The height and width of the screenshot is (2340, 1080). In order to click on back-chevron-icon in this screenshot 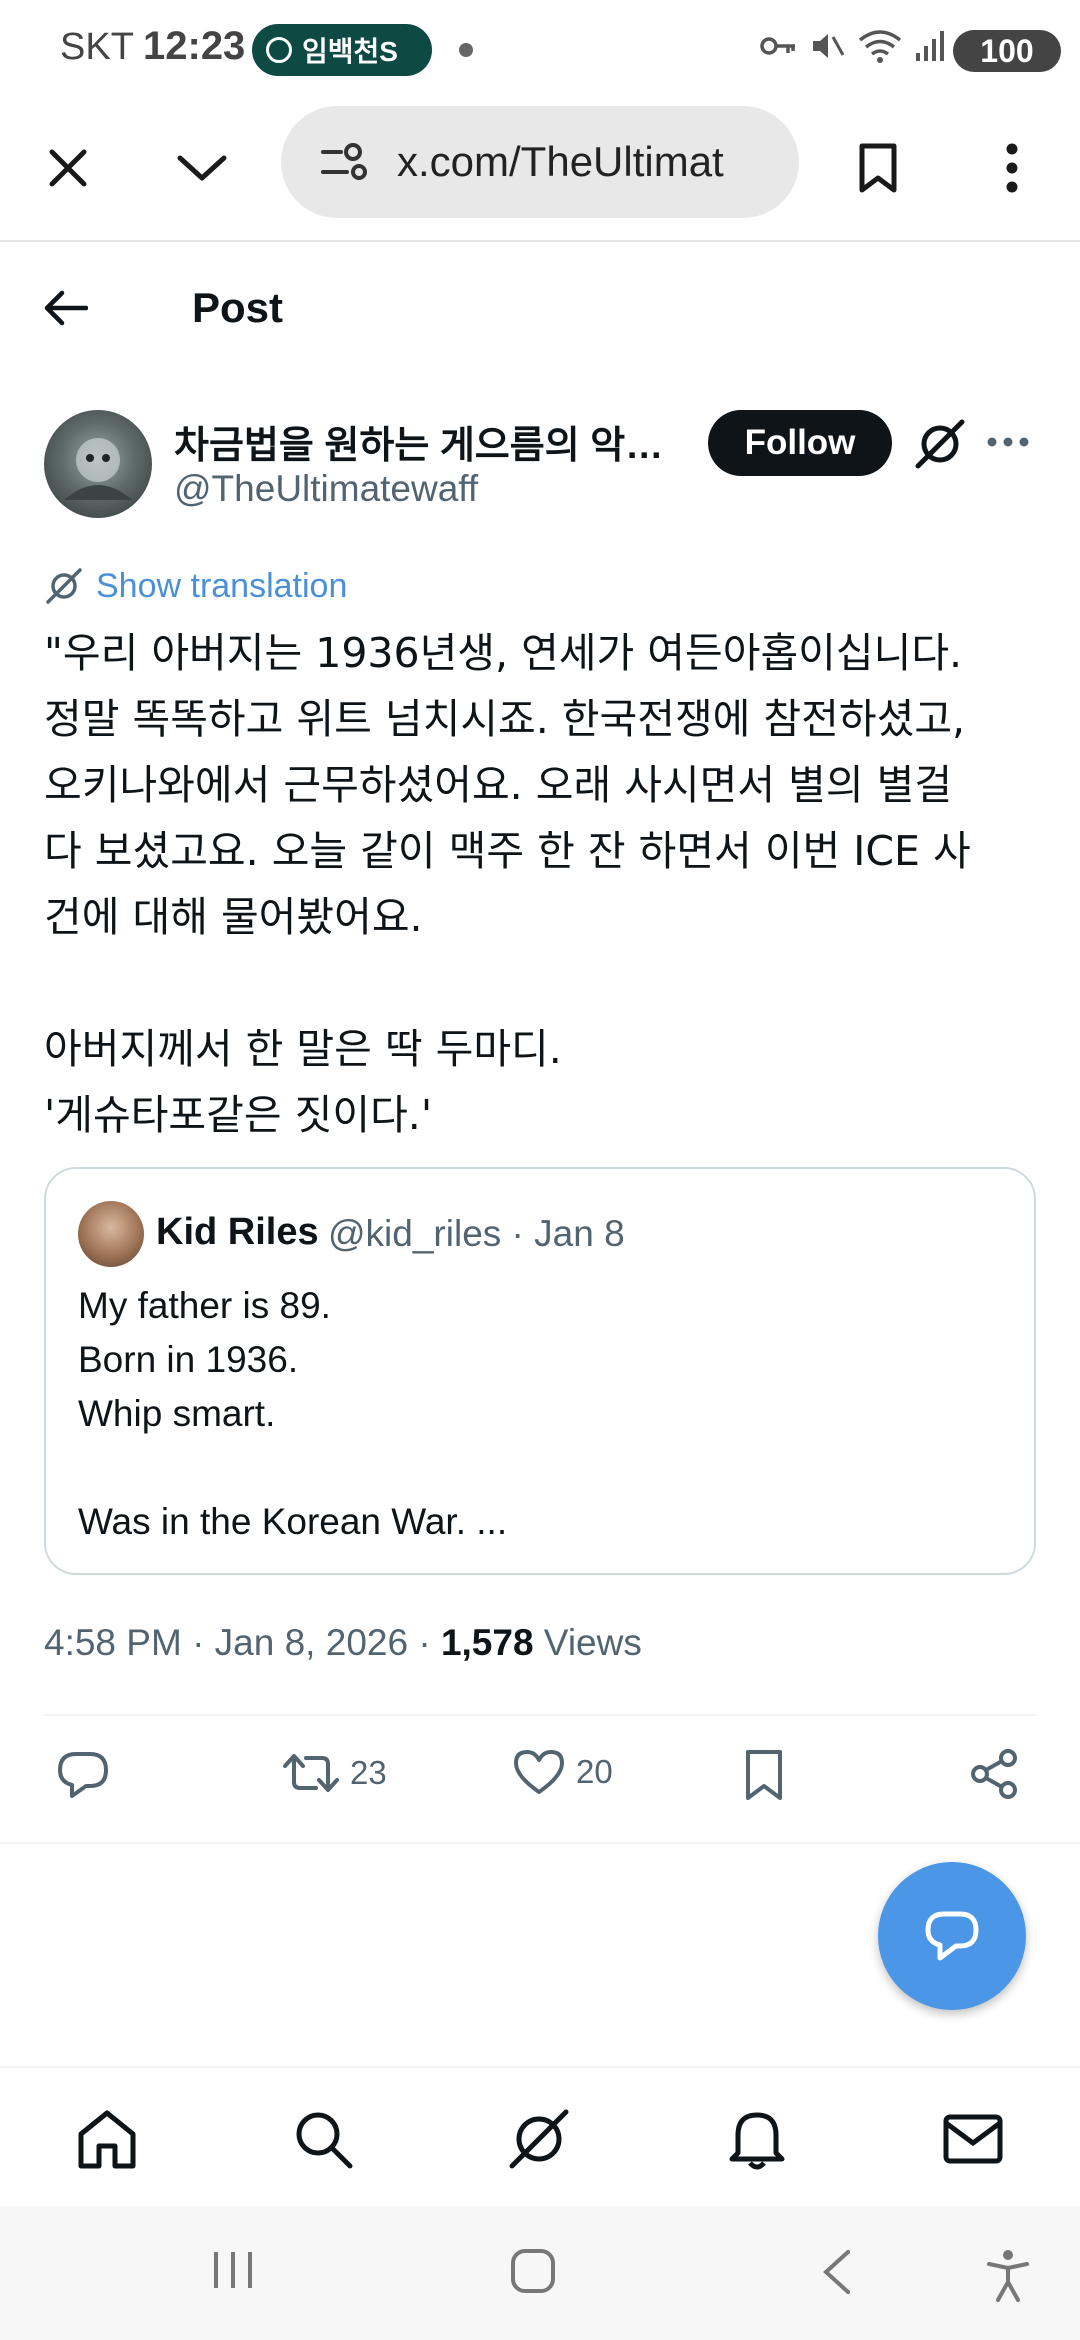, I will do `click(836, 2272)`.